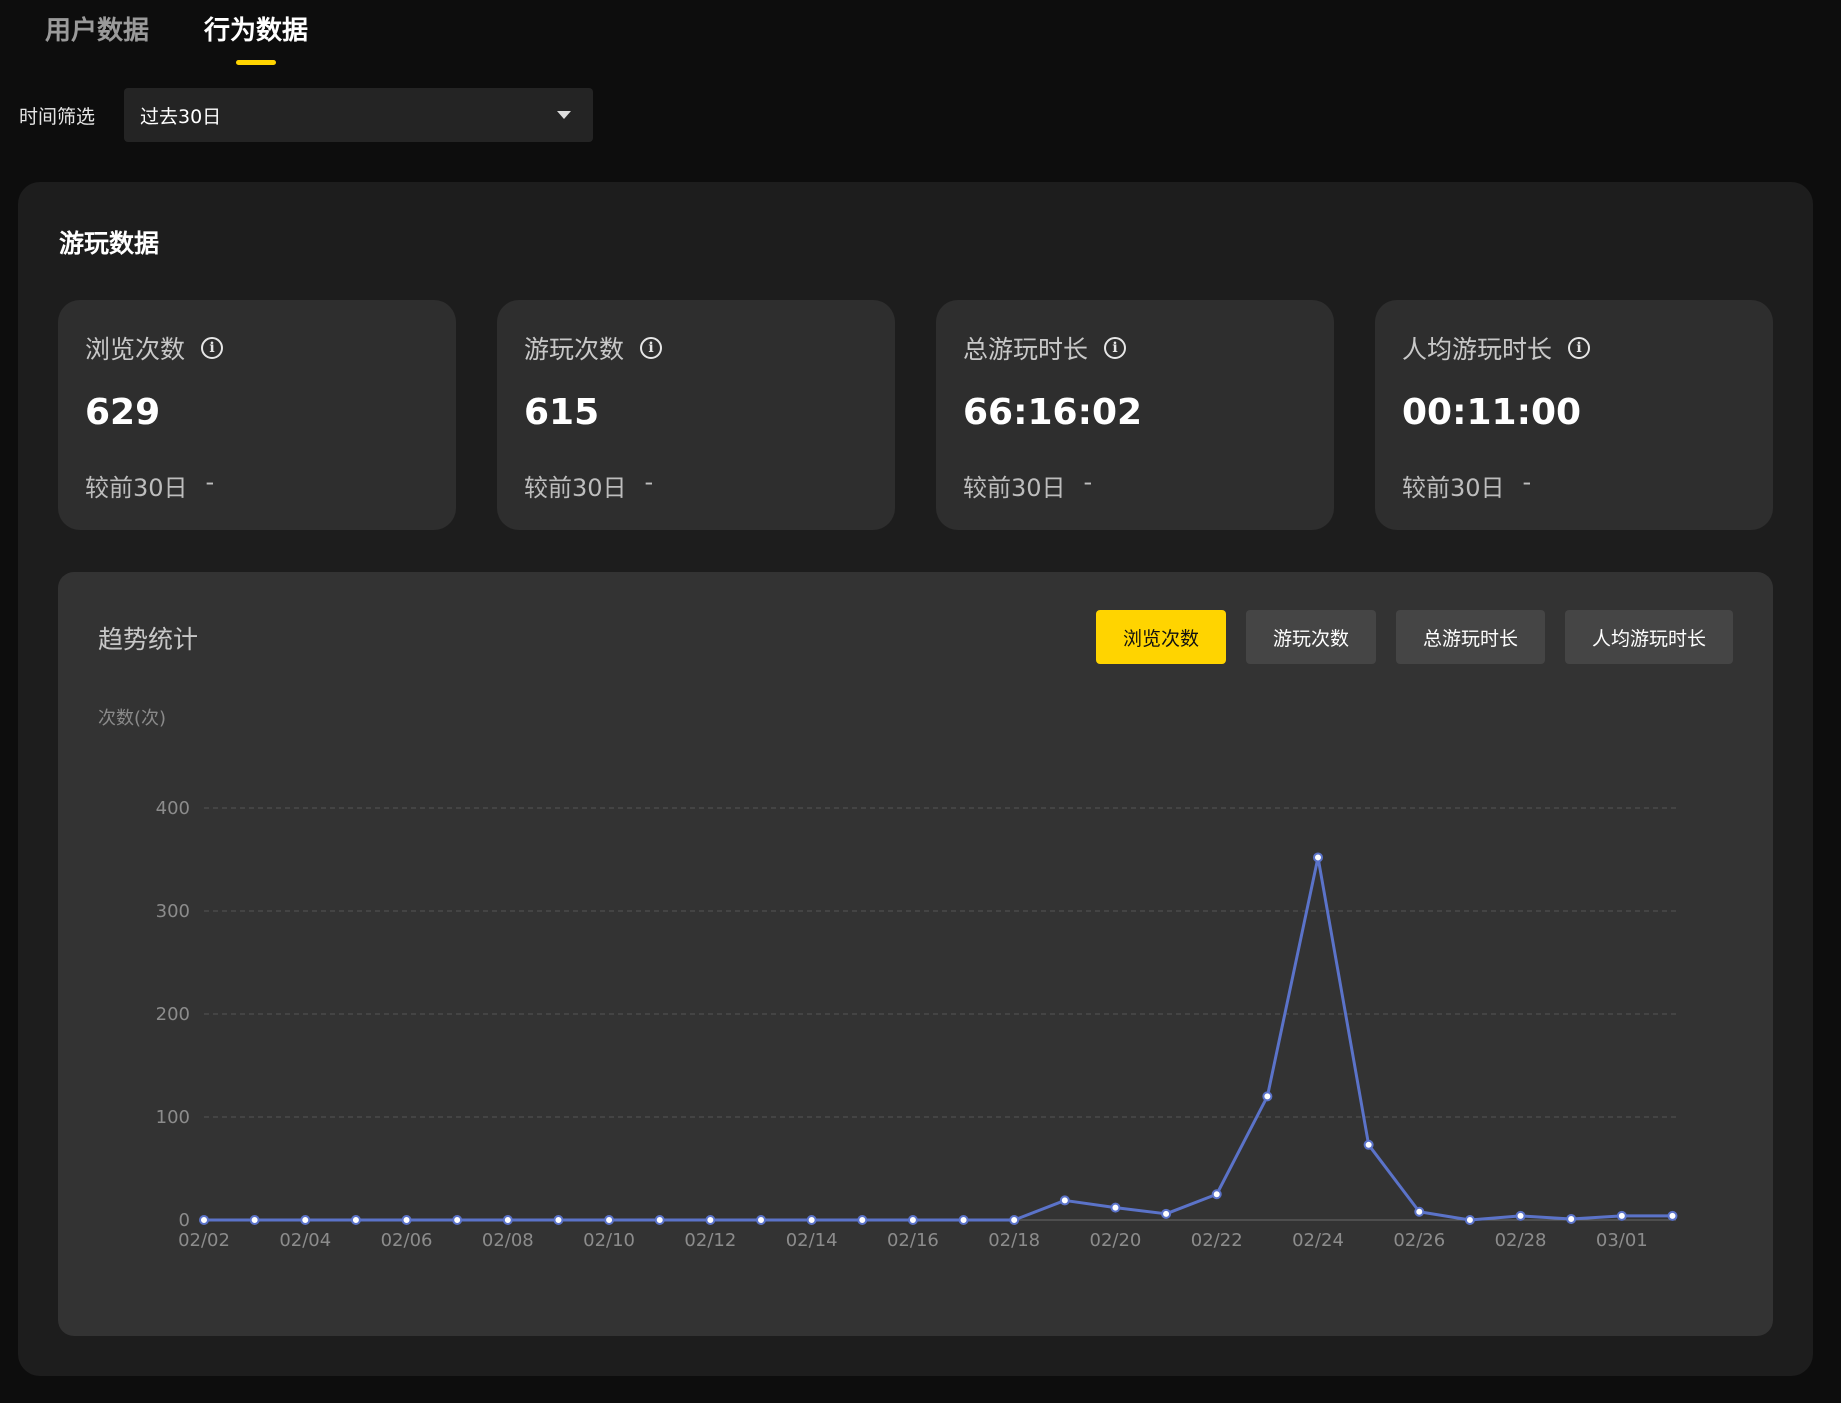 This screenshot has height=1403, width=1841. Describe the element at coordinates (123, 412) in the screenshot. I see `stat-card-value: 629` at that location.